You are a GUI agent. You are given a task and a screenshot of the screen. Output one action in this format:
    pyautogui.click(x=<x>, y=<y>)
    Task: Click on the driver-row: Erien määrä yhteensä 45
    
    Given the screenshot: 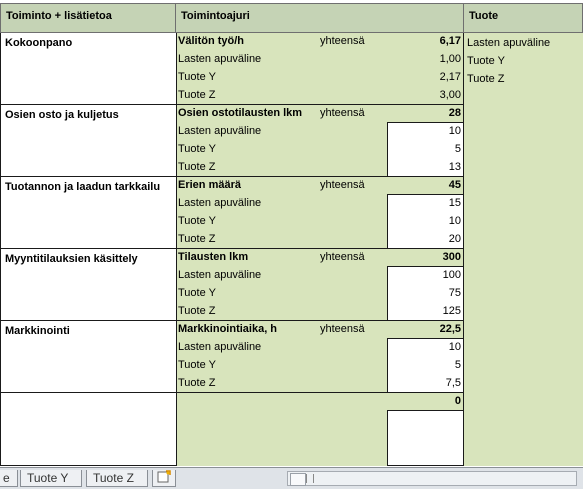 What is the action you would take?
    pyautogui.click(x=320, y=186)
    